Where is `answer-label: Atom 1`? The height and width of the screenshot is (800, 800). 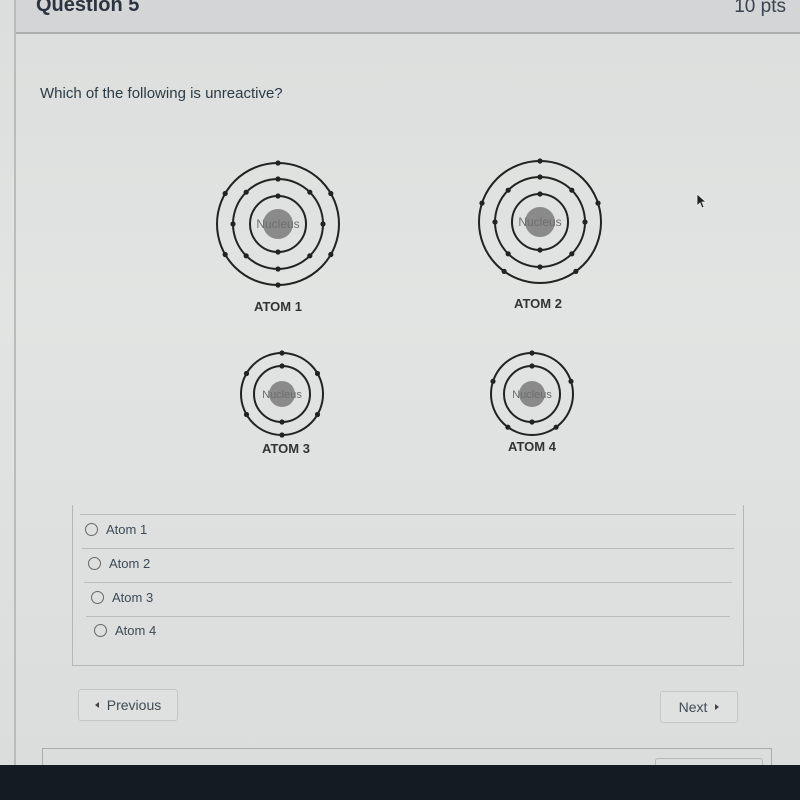 answer-label: Atom 1 is located at coordinates (127, 529).